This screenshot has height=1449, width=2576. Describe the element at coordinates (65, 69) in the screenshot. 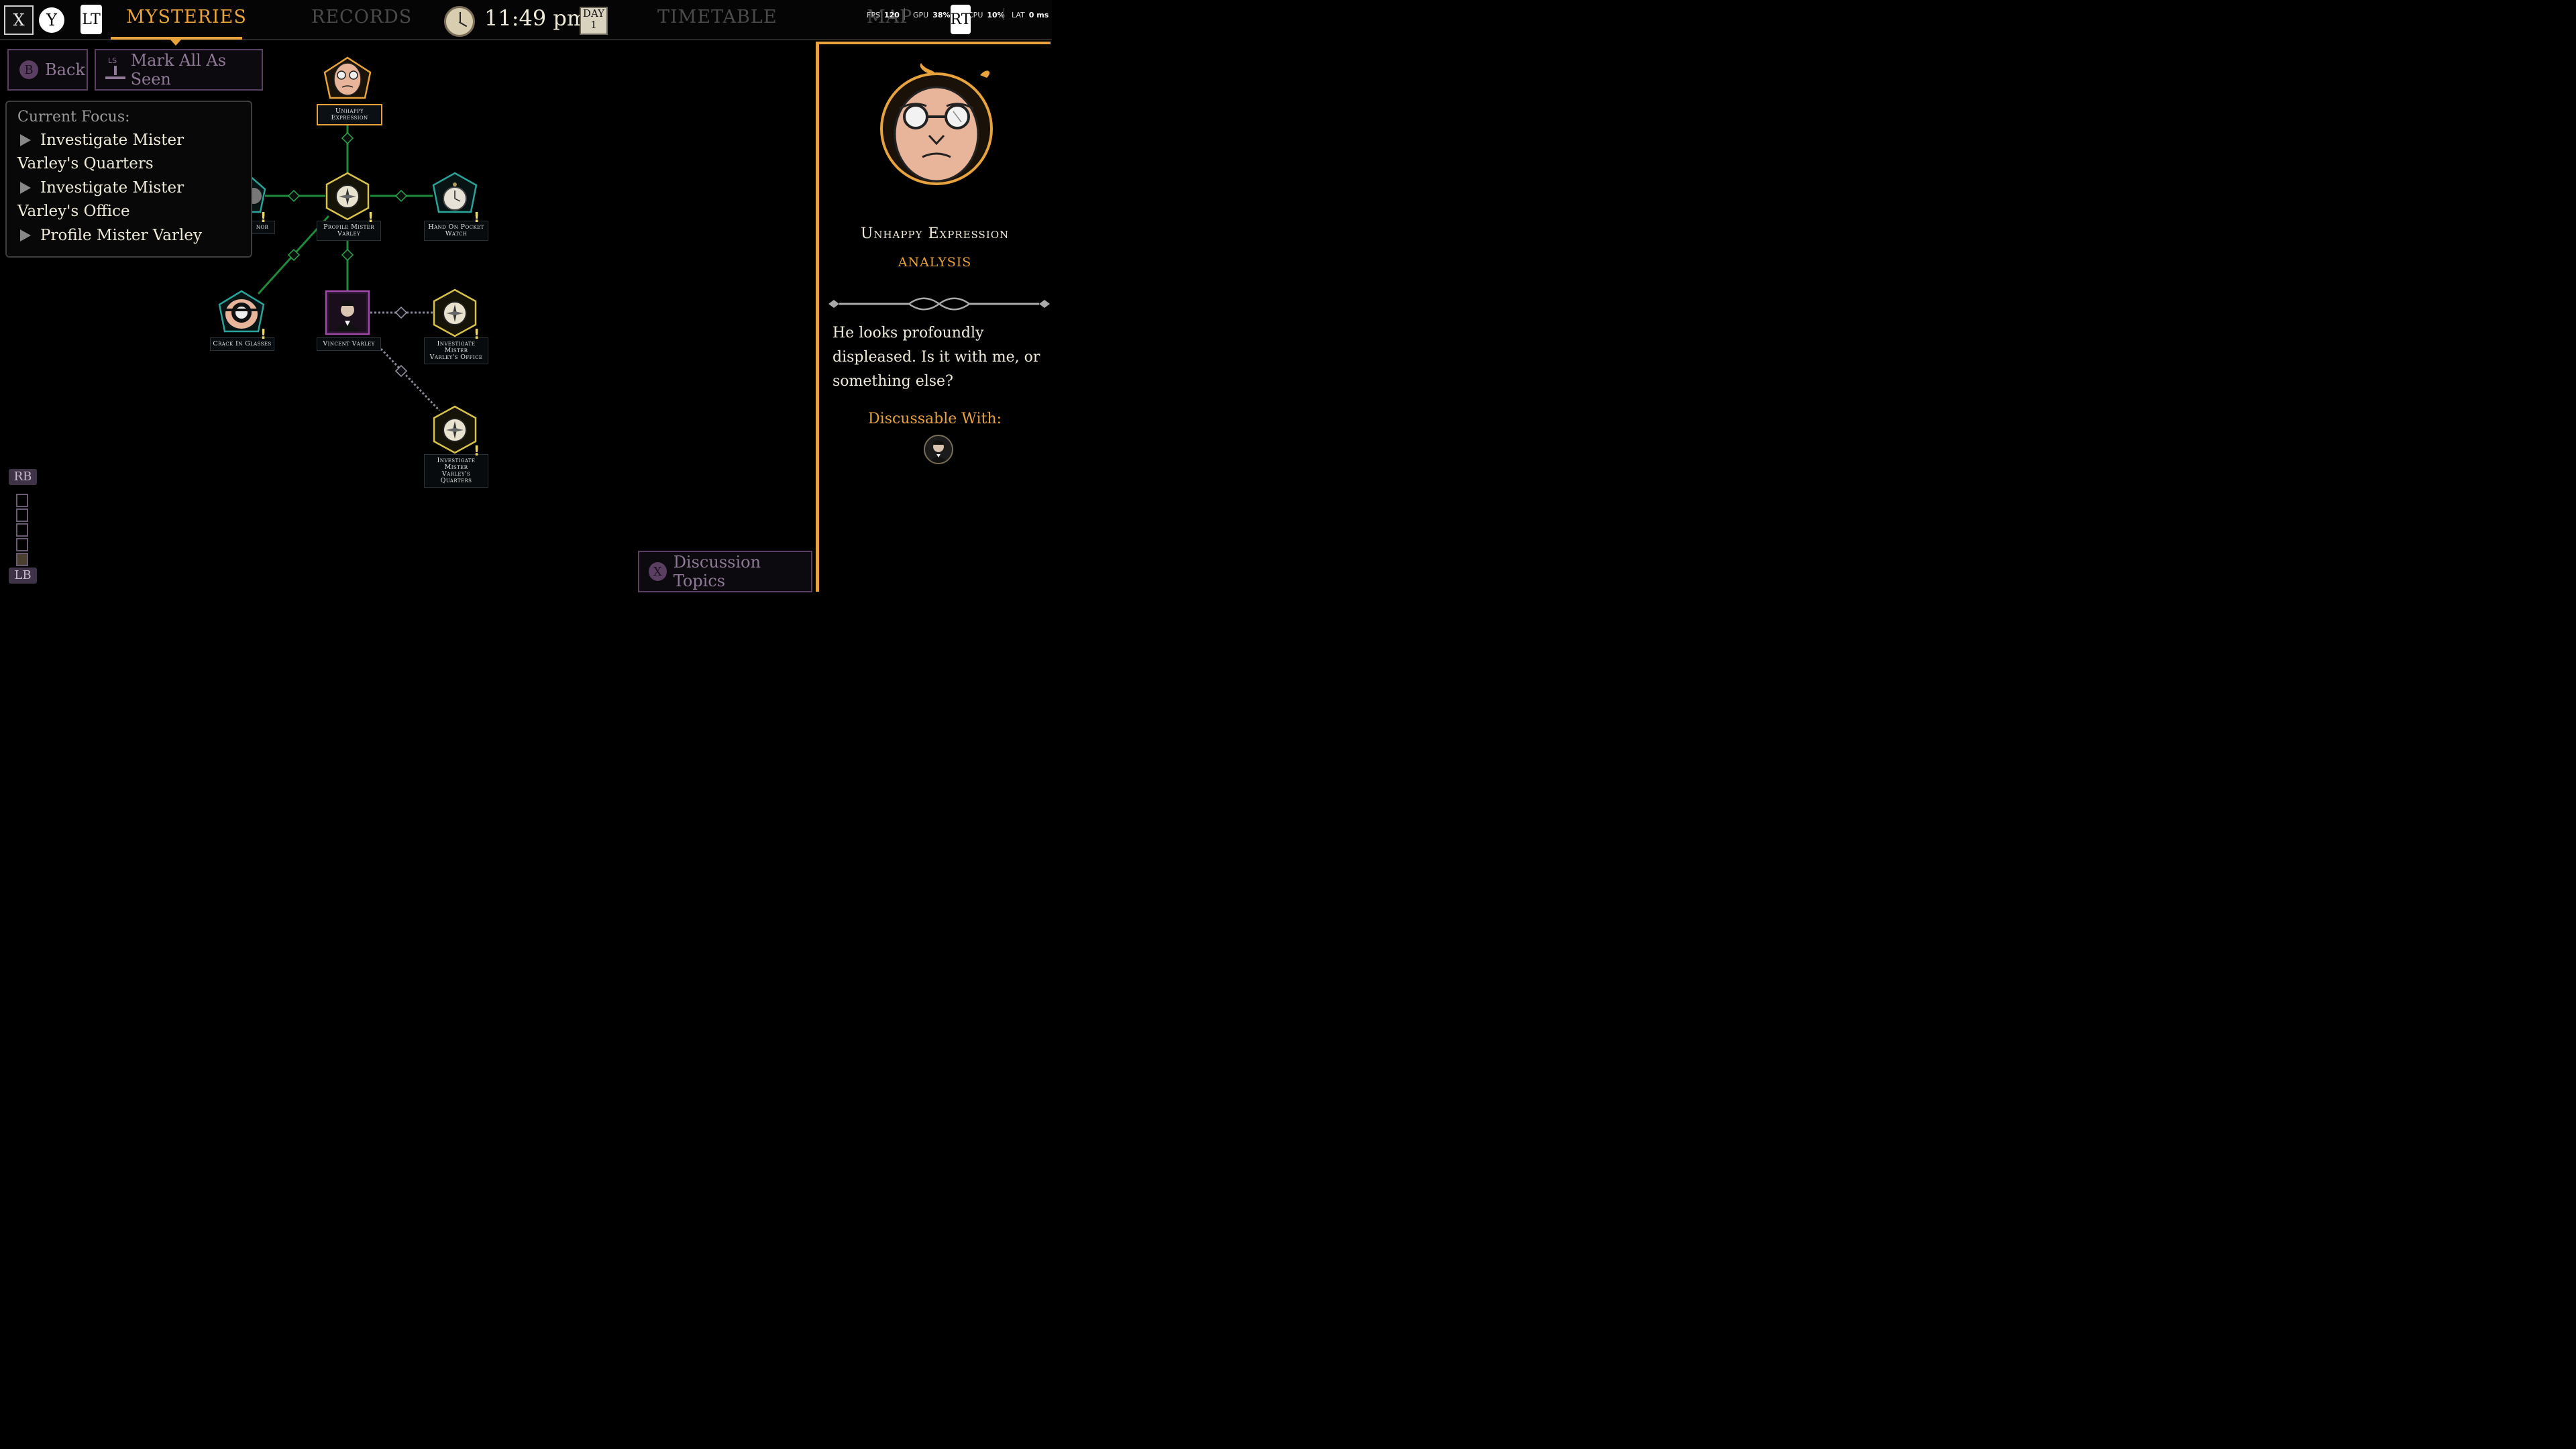

I see `back-button-label: Back` at that location.